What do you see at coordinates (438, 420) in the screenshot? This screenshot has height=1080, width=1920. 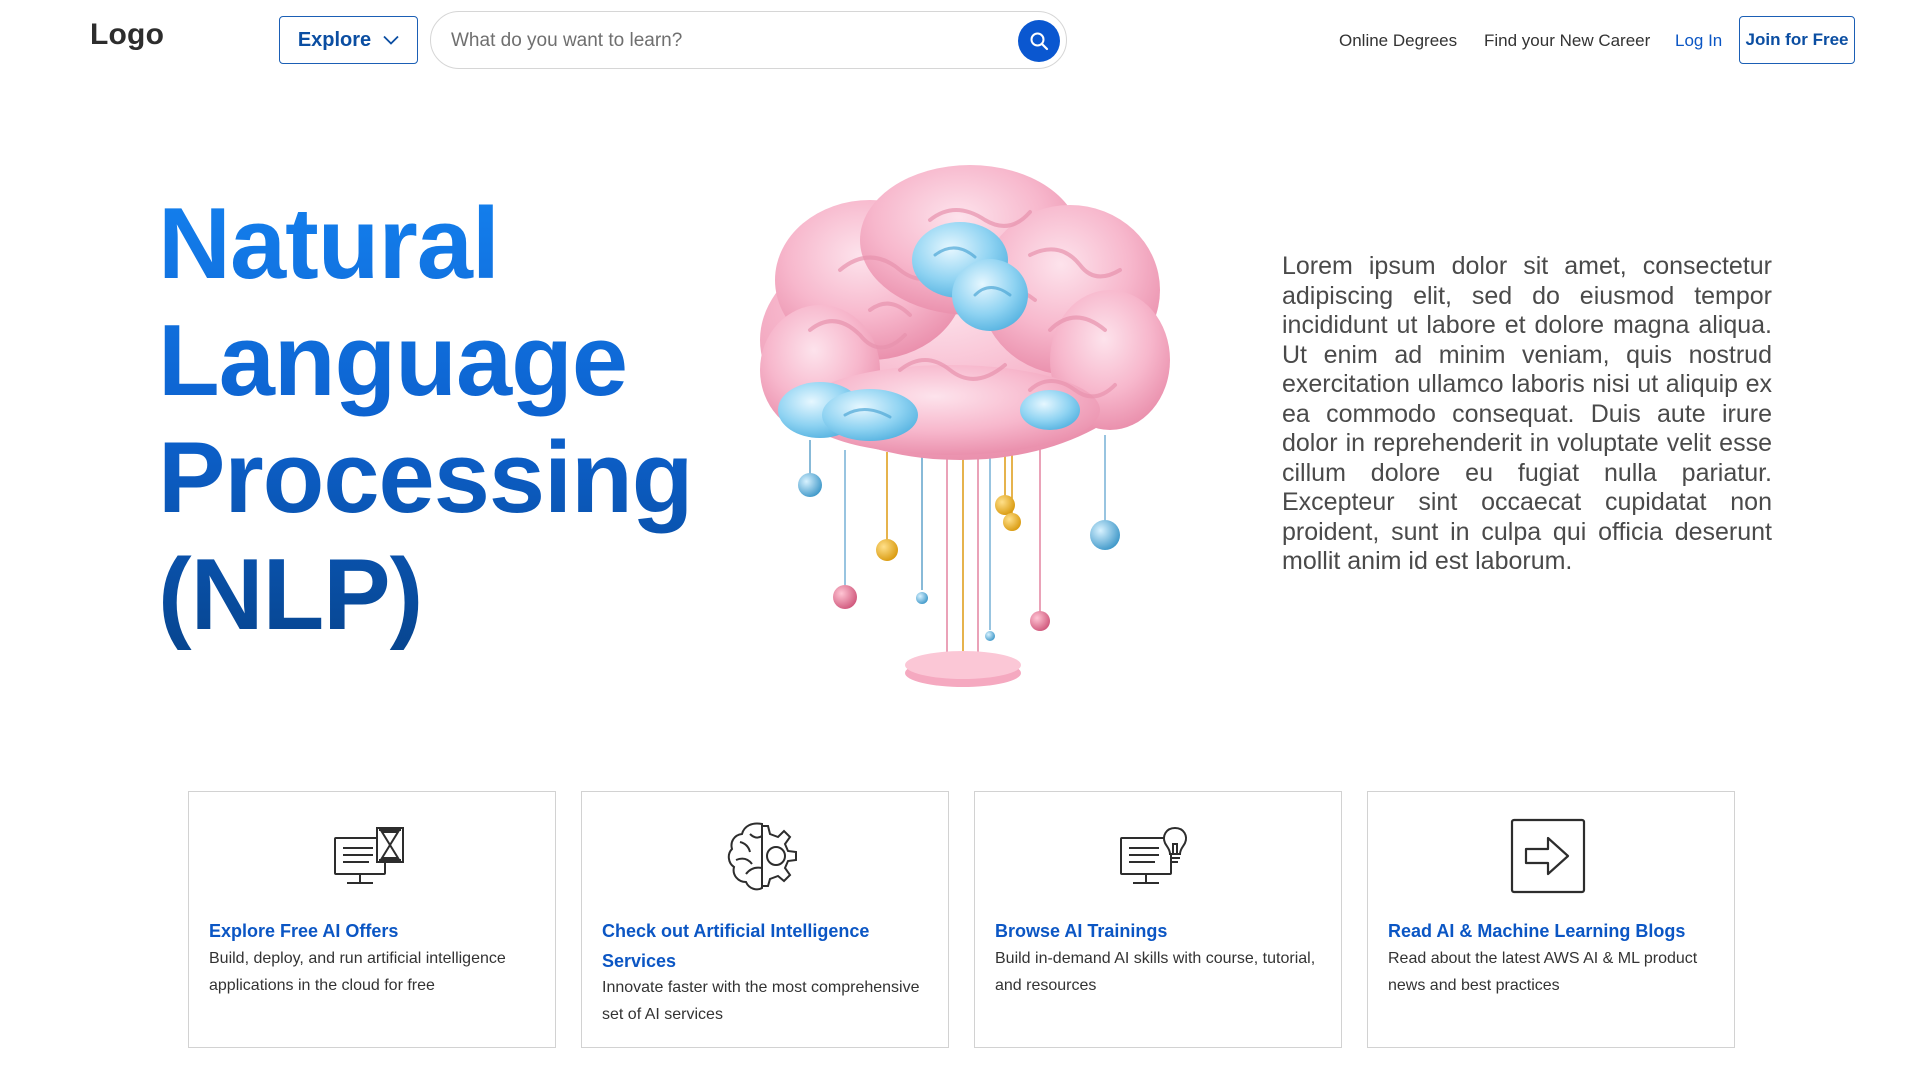 I see `hero-title: Natural Language Processing (NLP)` at bounding box center [438, 420].